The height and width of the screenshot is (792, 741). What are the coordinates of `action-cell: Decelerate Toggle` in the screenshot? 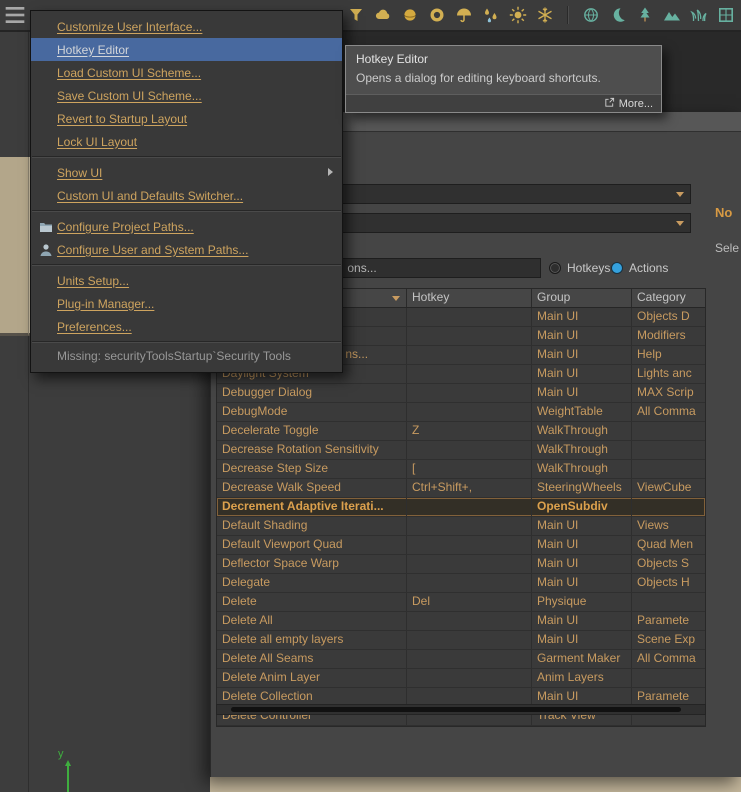 It's located at (312, 431).